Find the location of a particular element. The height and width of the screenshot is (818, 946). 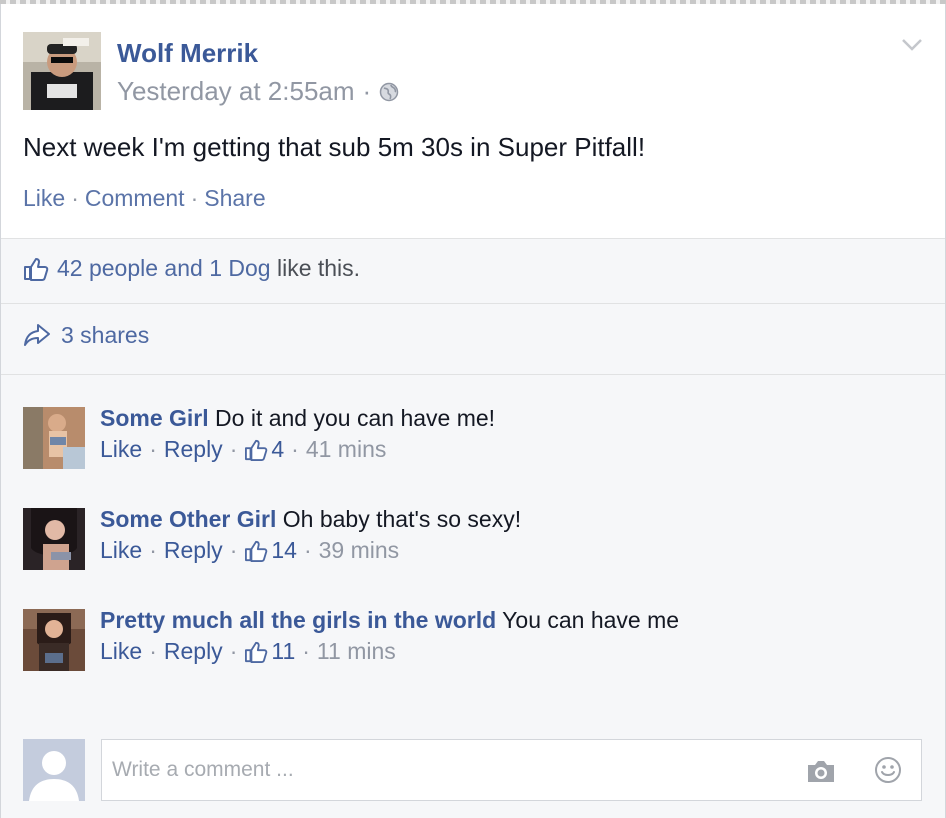

comment-time: 11 mins is located at coordinates (356, 651).